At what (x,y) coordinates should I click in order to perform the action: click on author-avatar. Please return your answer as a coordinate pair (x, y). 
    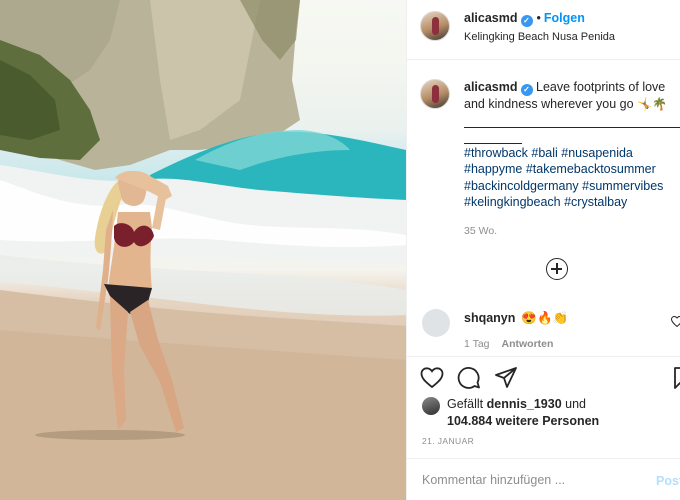
    Looking at the image, I should click on (435, 26).